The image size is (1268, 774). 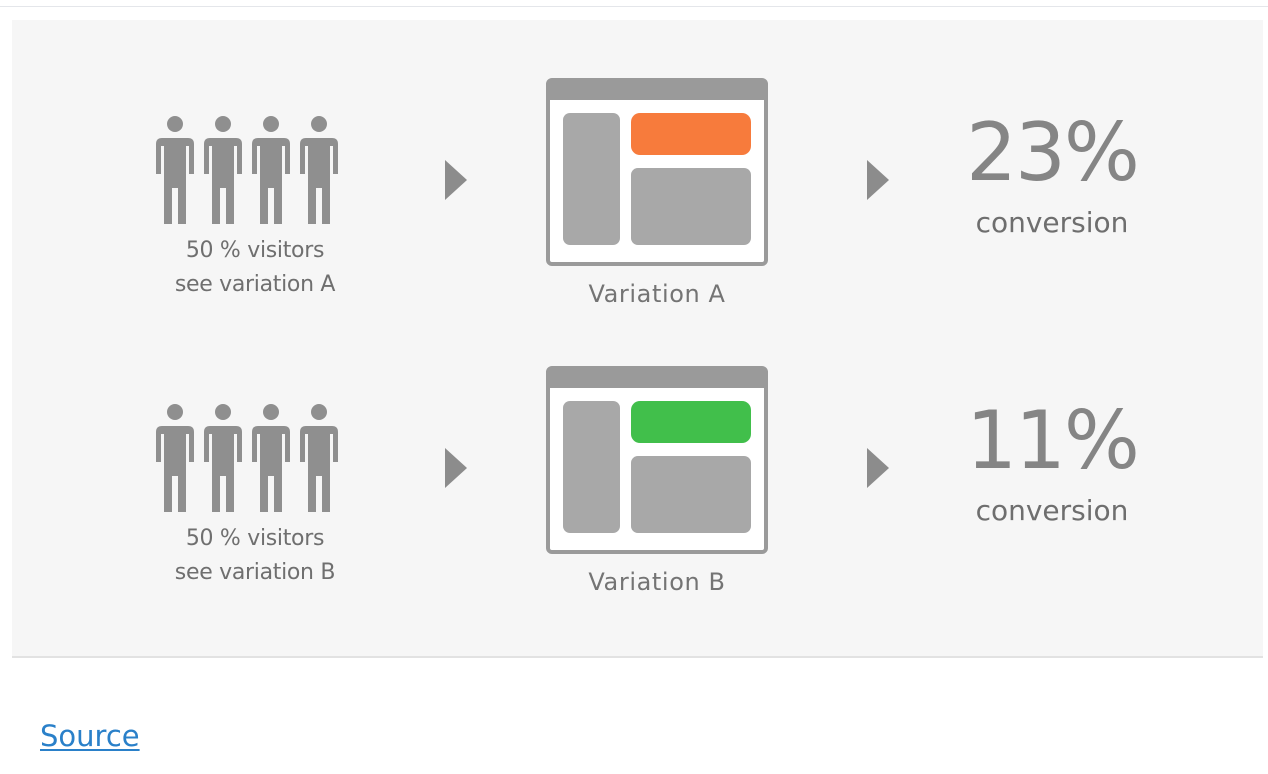 What do you see at coordinates (657, 294) in the screenshot?
I see `variation-label: Variation A` at bounding box center [657, 294].